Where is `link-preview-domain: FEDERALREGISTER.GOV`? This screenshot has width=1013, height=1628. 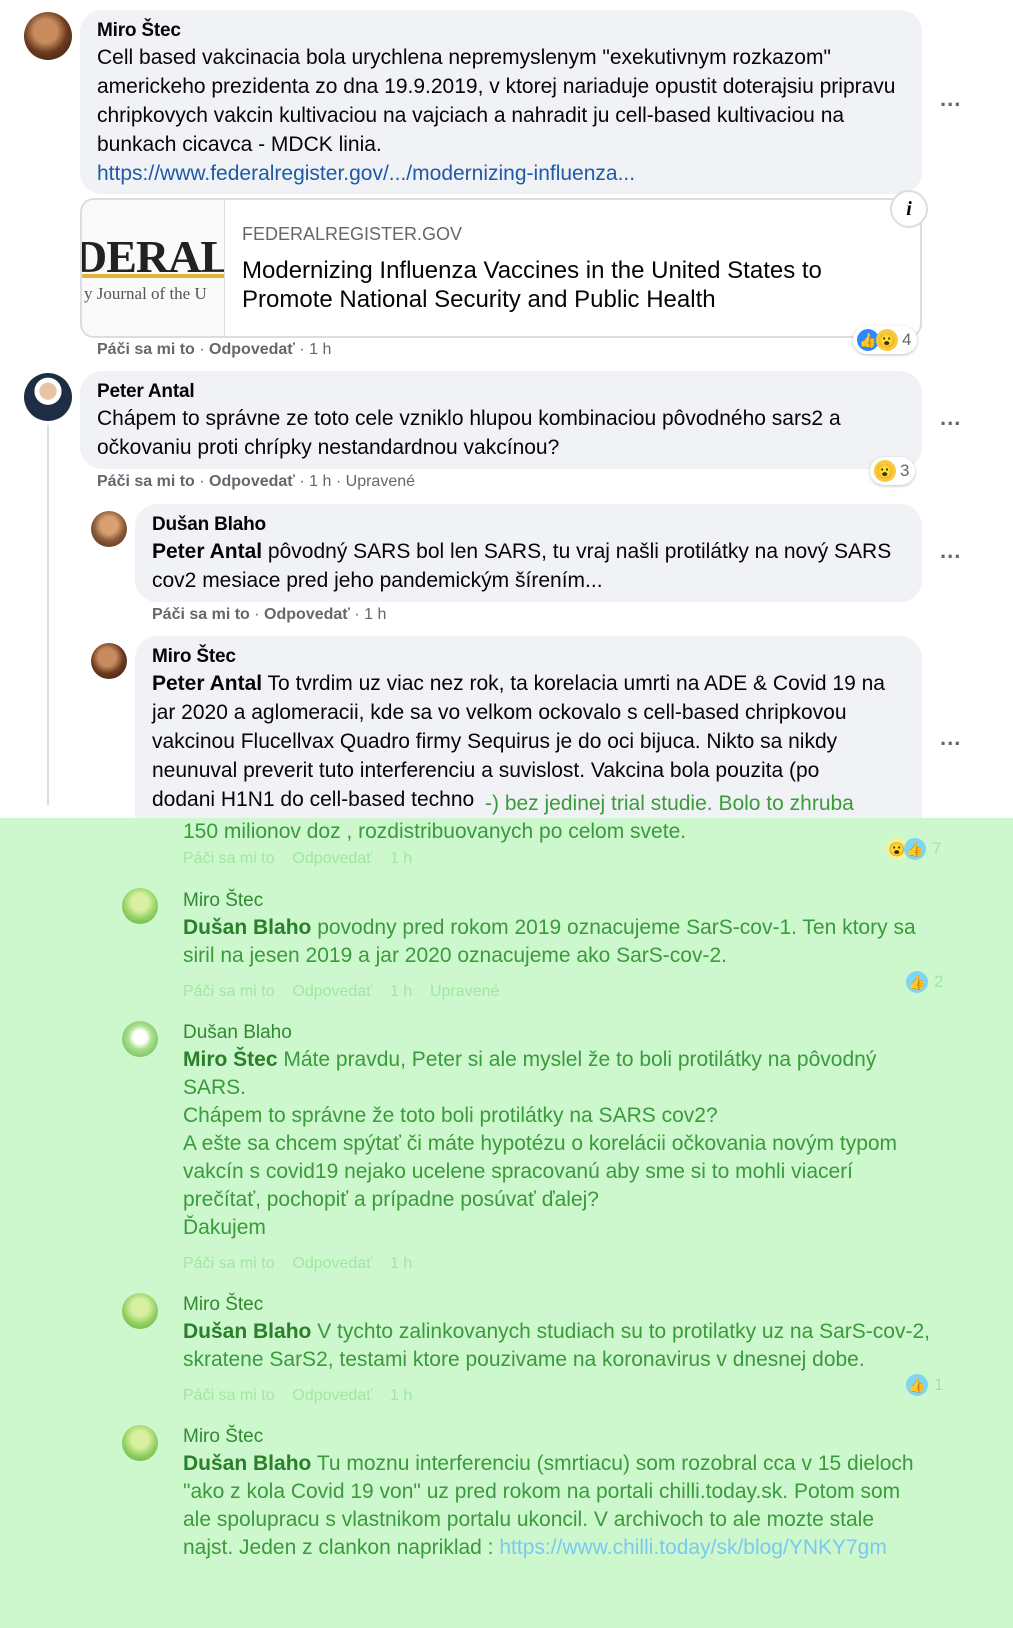 link-preview-domain: FEDERALREGISTER.GOV is located at coordinates (352, 234).